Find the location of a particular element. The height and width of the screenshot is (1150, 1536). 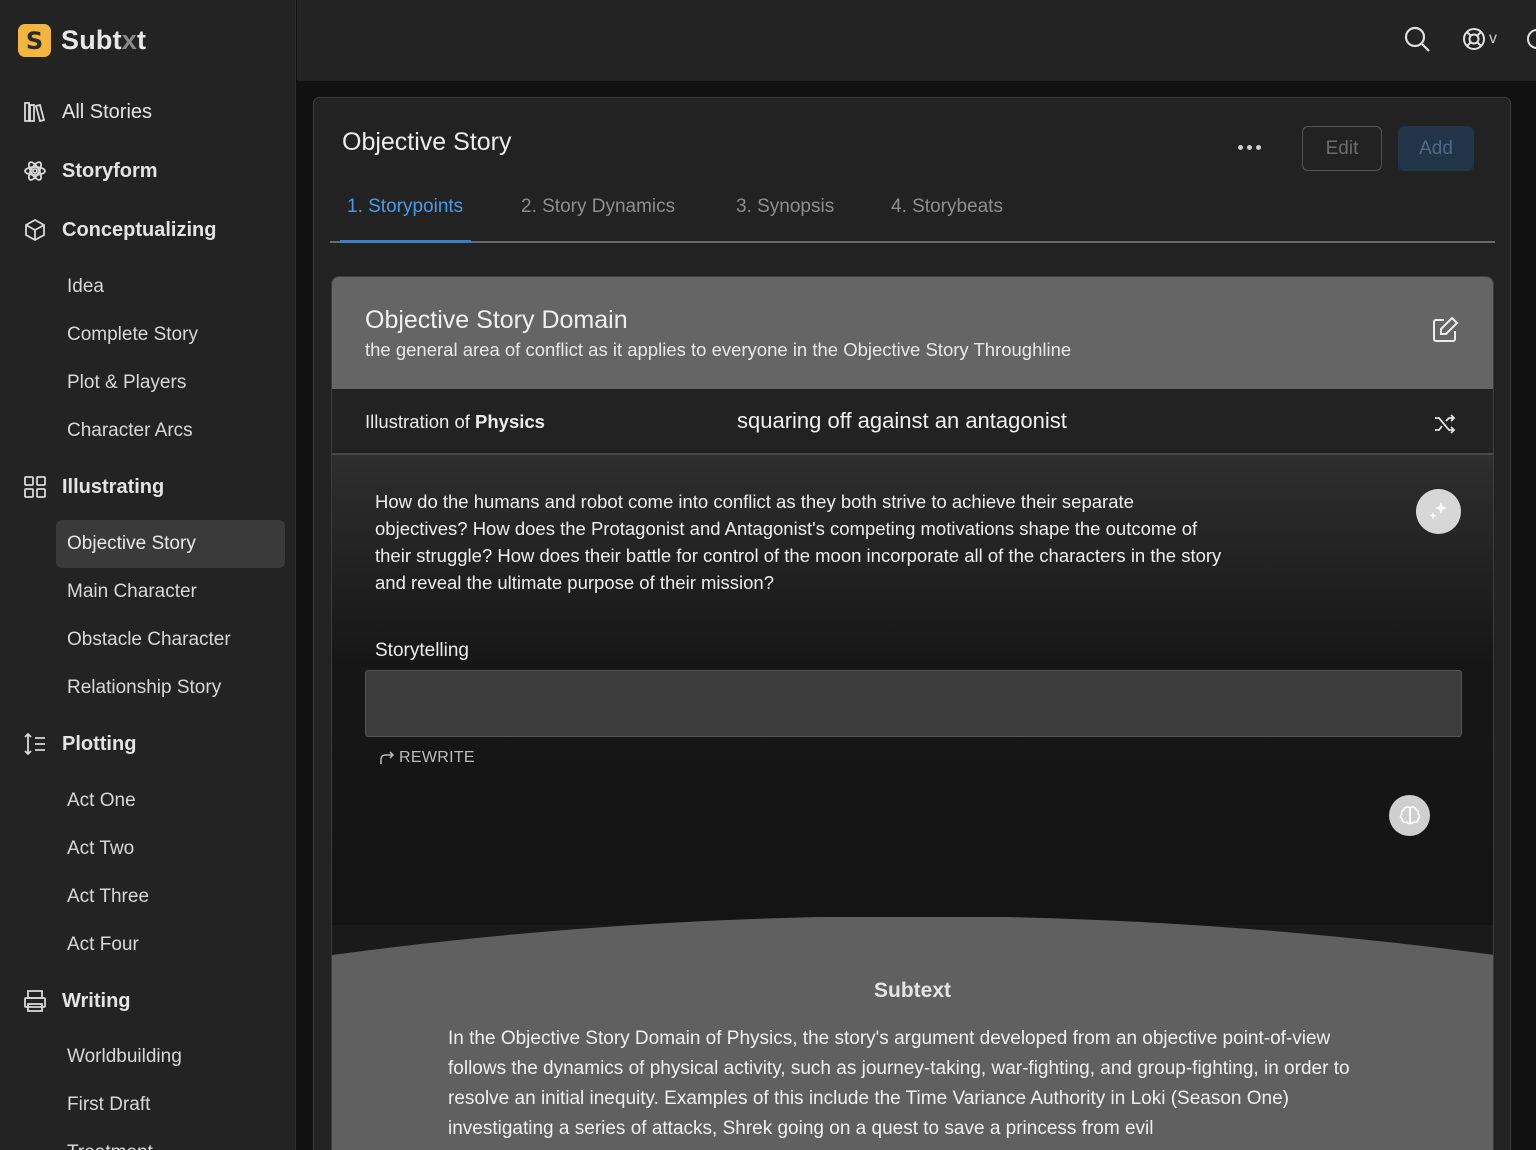

ai-brain-button is located at coordinates (1409, 815).